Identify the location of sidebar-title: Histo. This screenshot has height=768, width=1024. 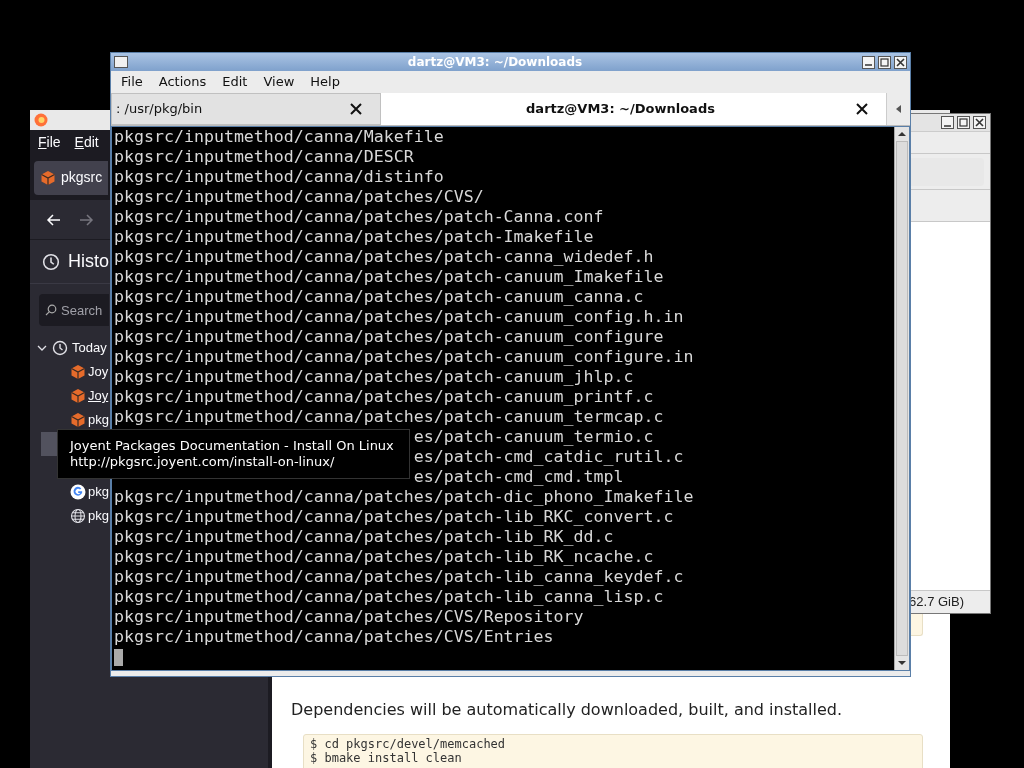
(88, 261).